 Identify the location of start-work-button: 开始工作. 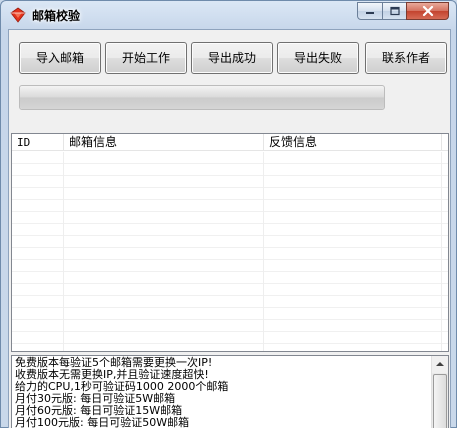
(146, 58).